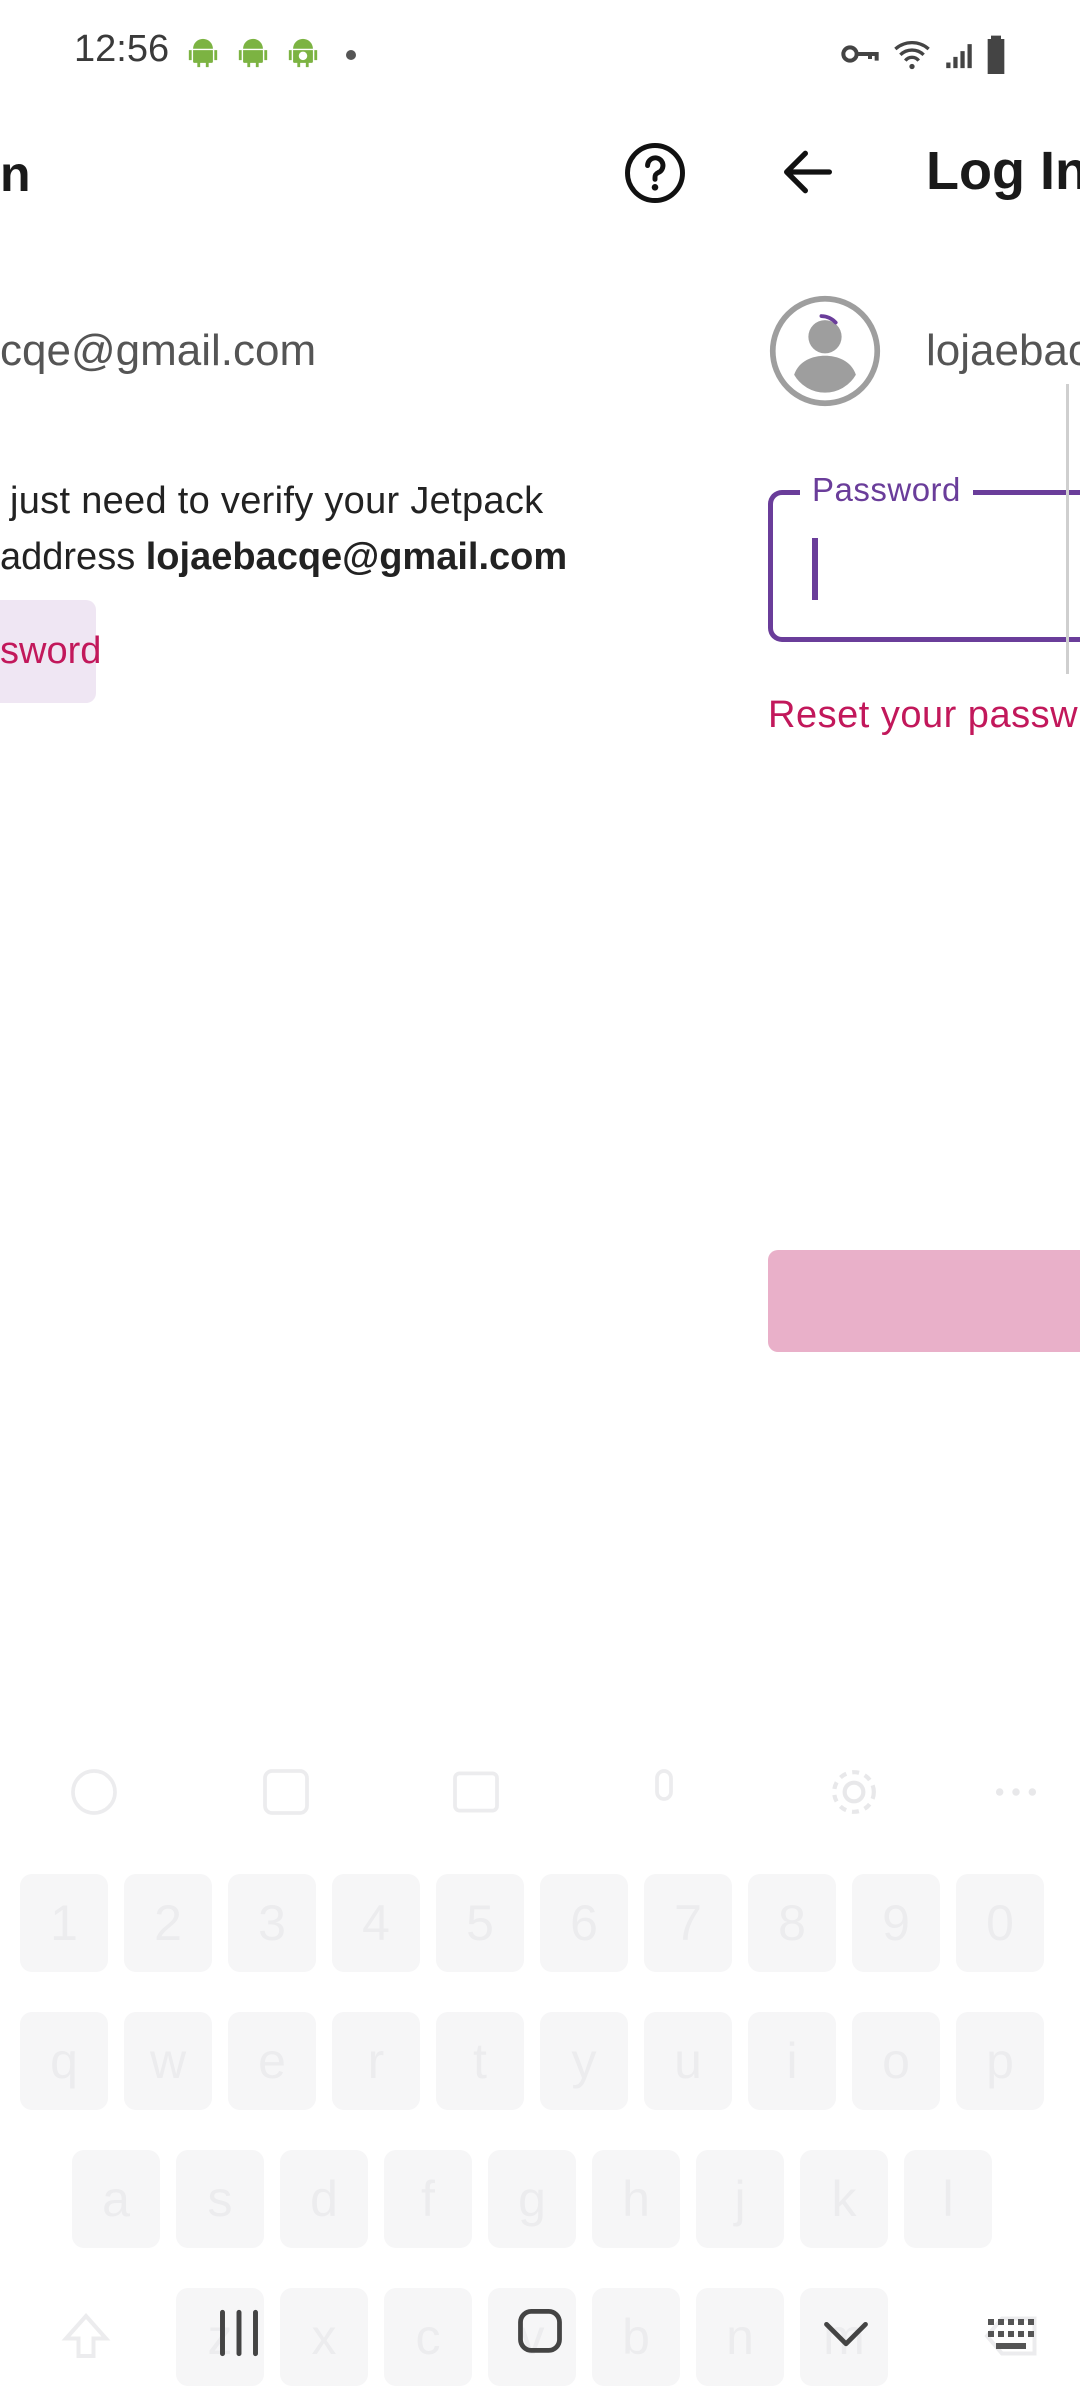 This screenshot has width=1080, height=2400. What do you see at coordinates (351, 55) in the screenshot?
I see `notification-dot-icon` at bounding box center [351, 55].